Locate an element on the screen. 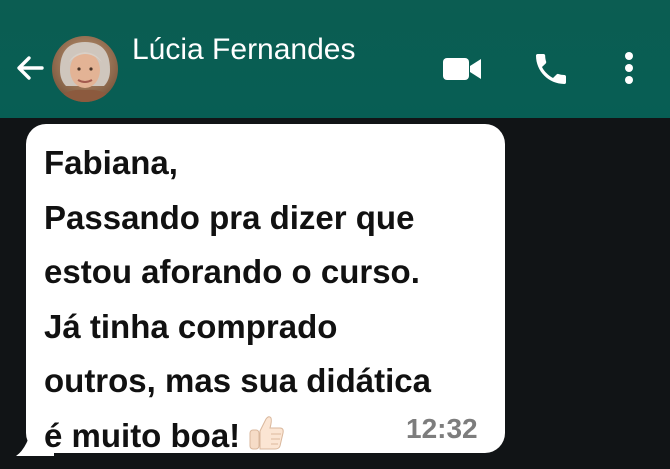  phone-icon is located at coordinates (551, 69).